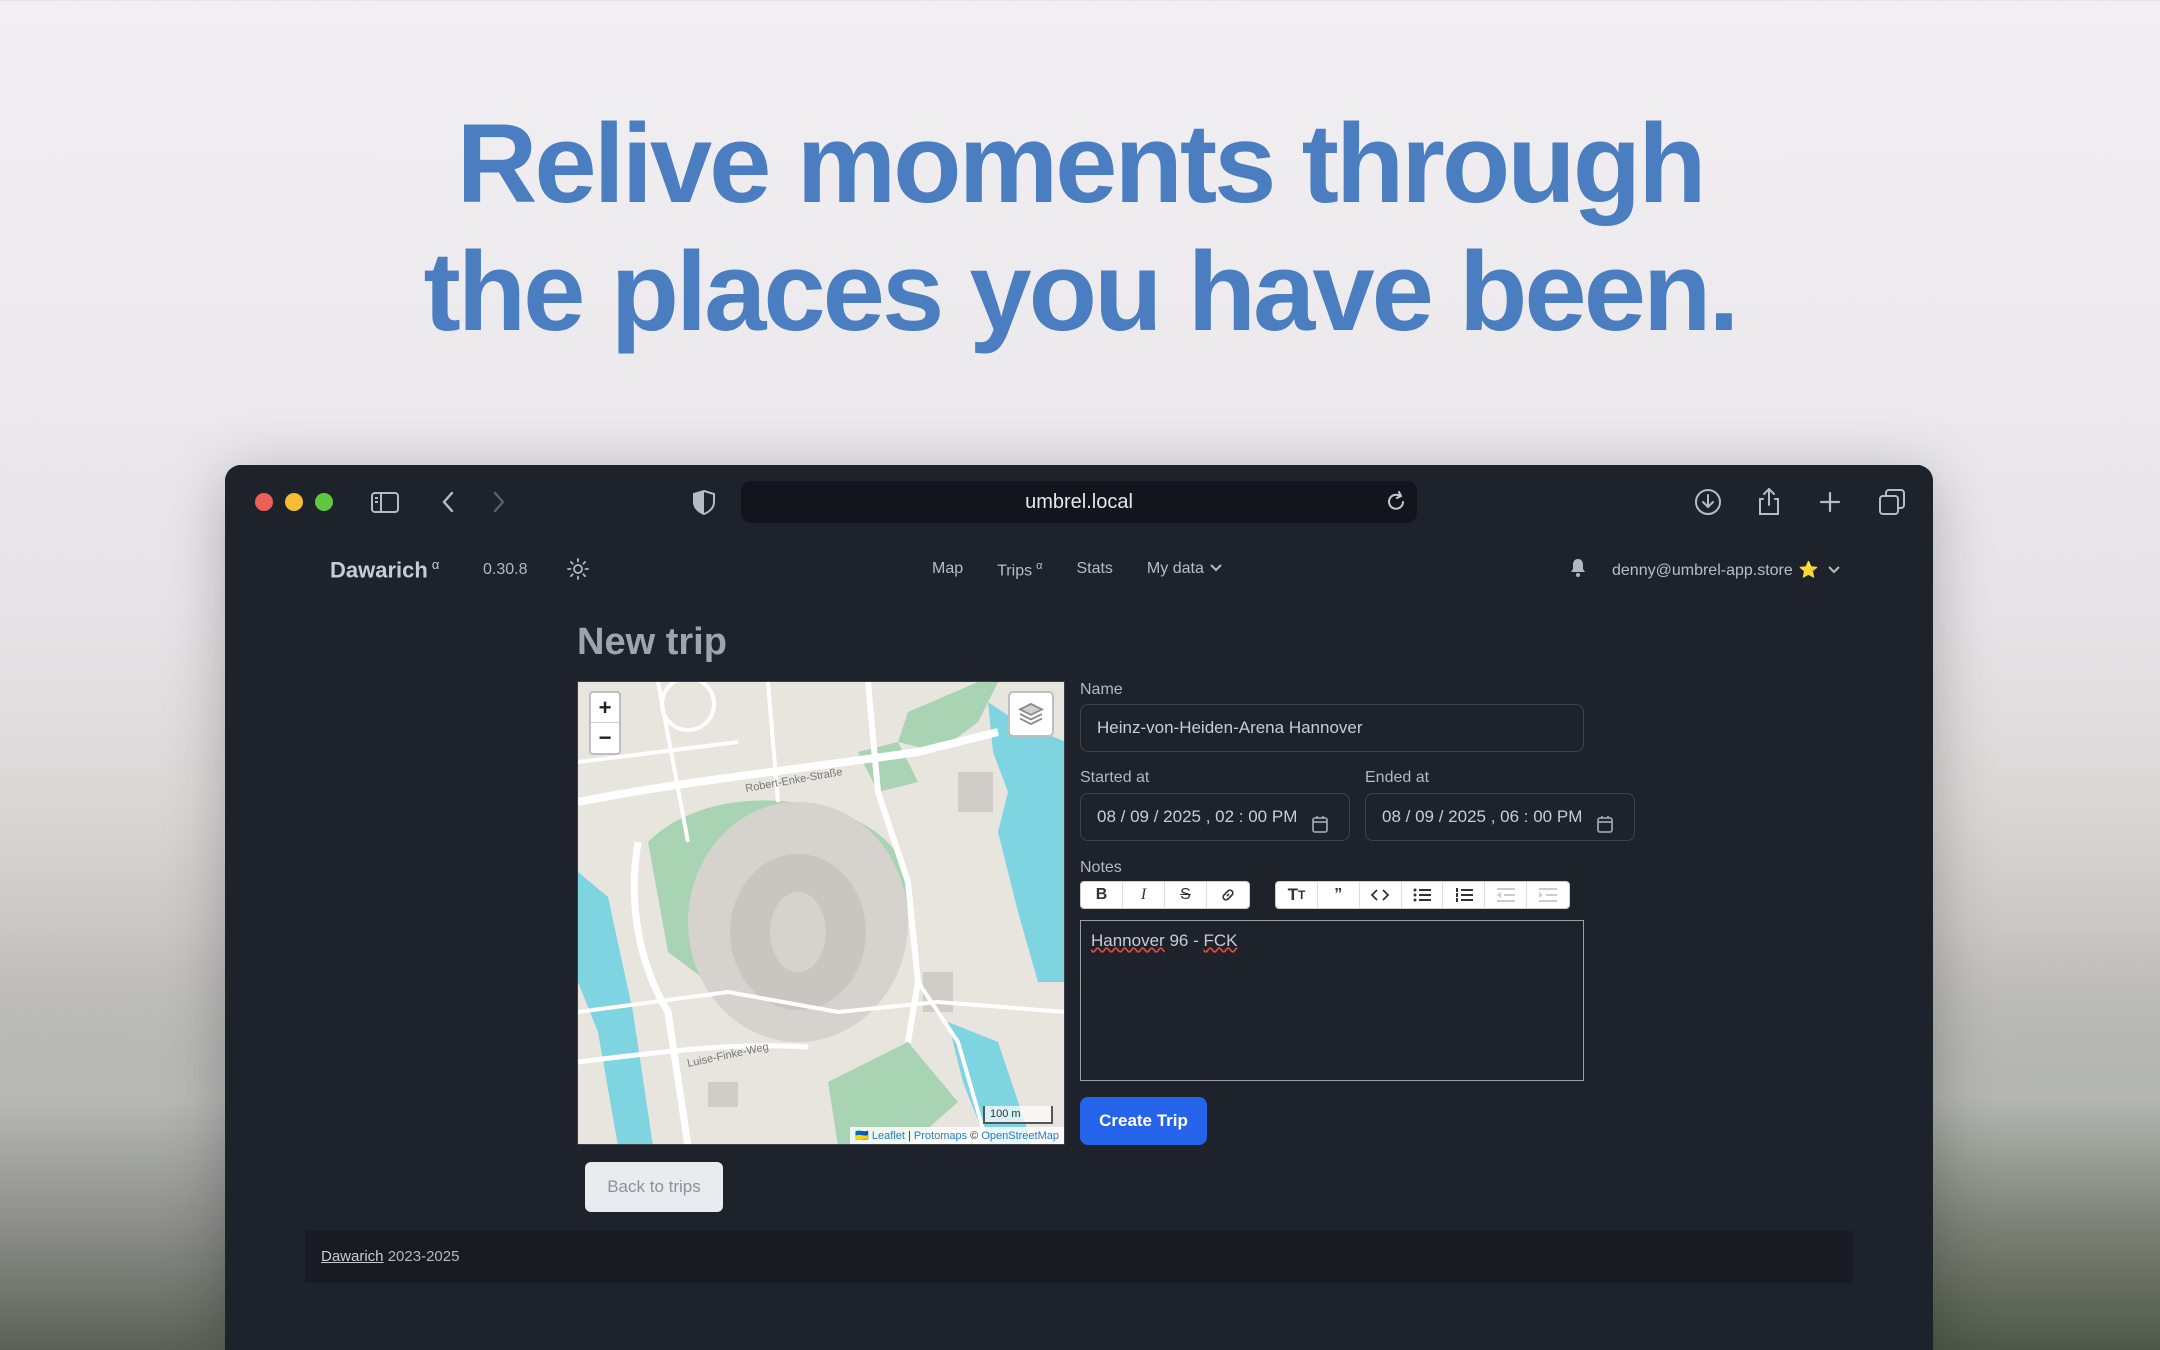 Image resolution: width=2160 pixels, height=1350 pixels. I want to click on background-landscape-left, so click(120, 1140).